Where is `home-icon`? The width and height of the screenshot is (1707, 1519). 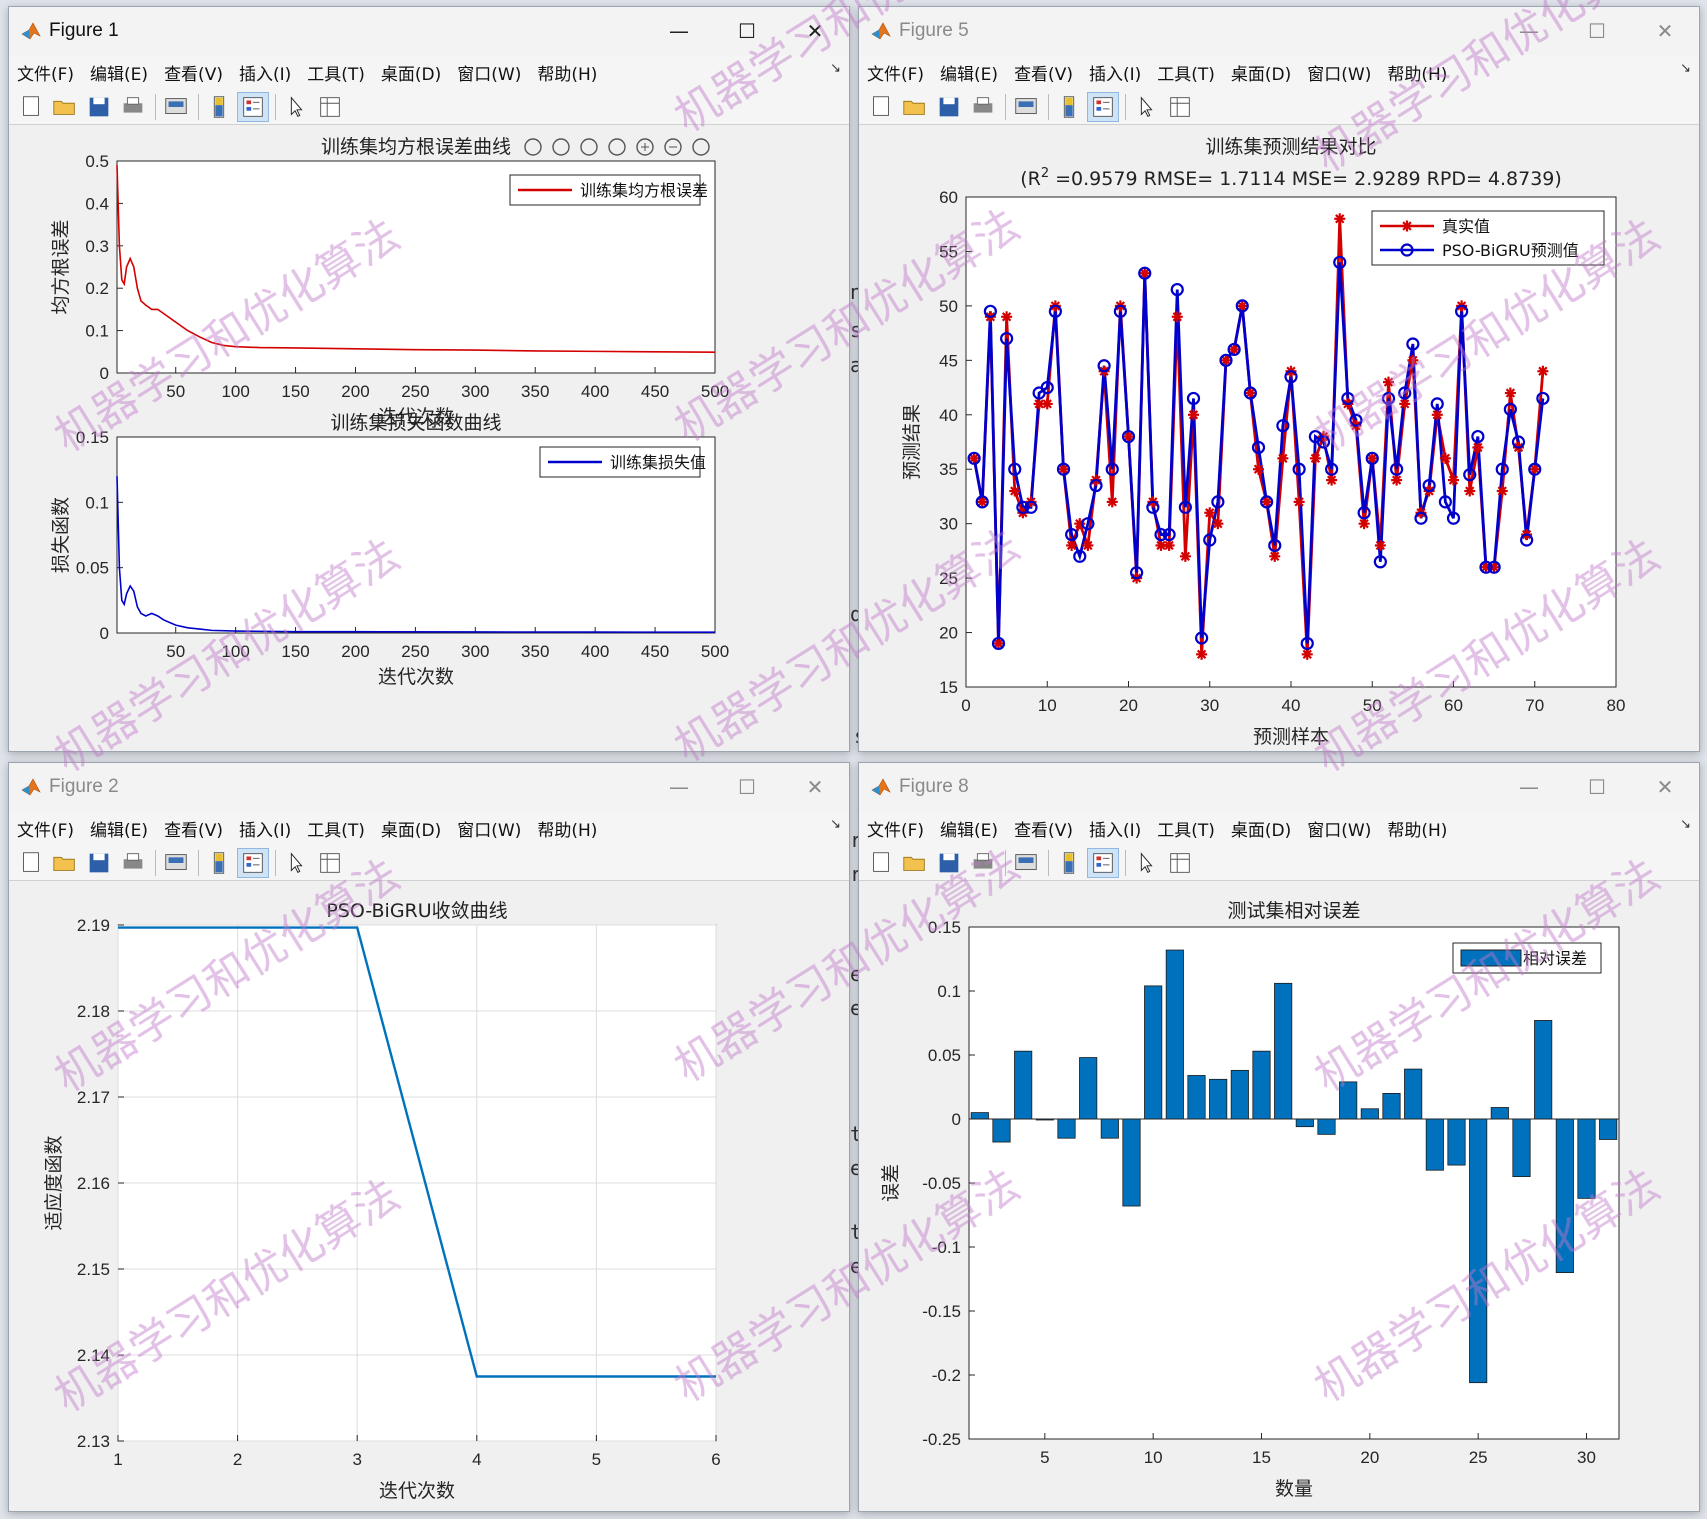 home-icon is located at coordinates (701, 147).